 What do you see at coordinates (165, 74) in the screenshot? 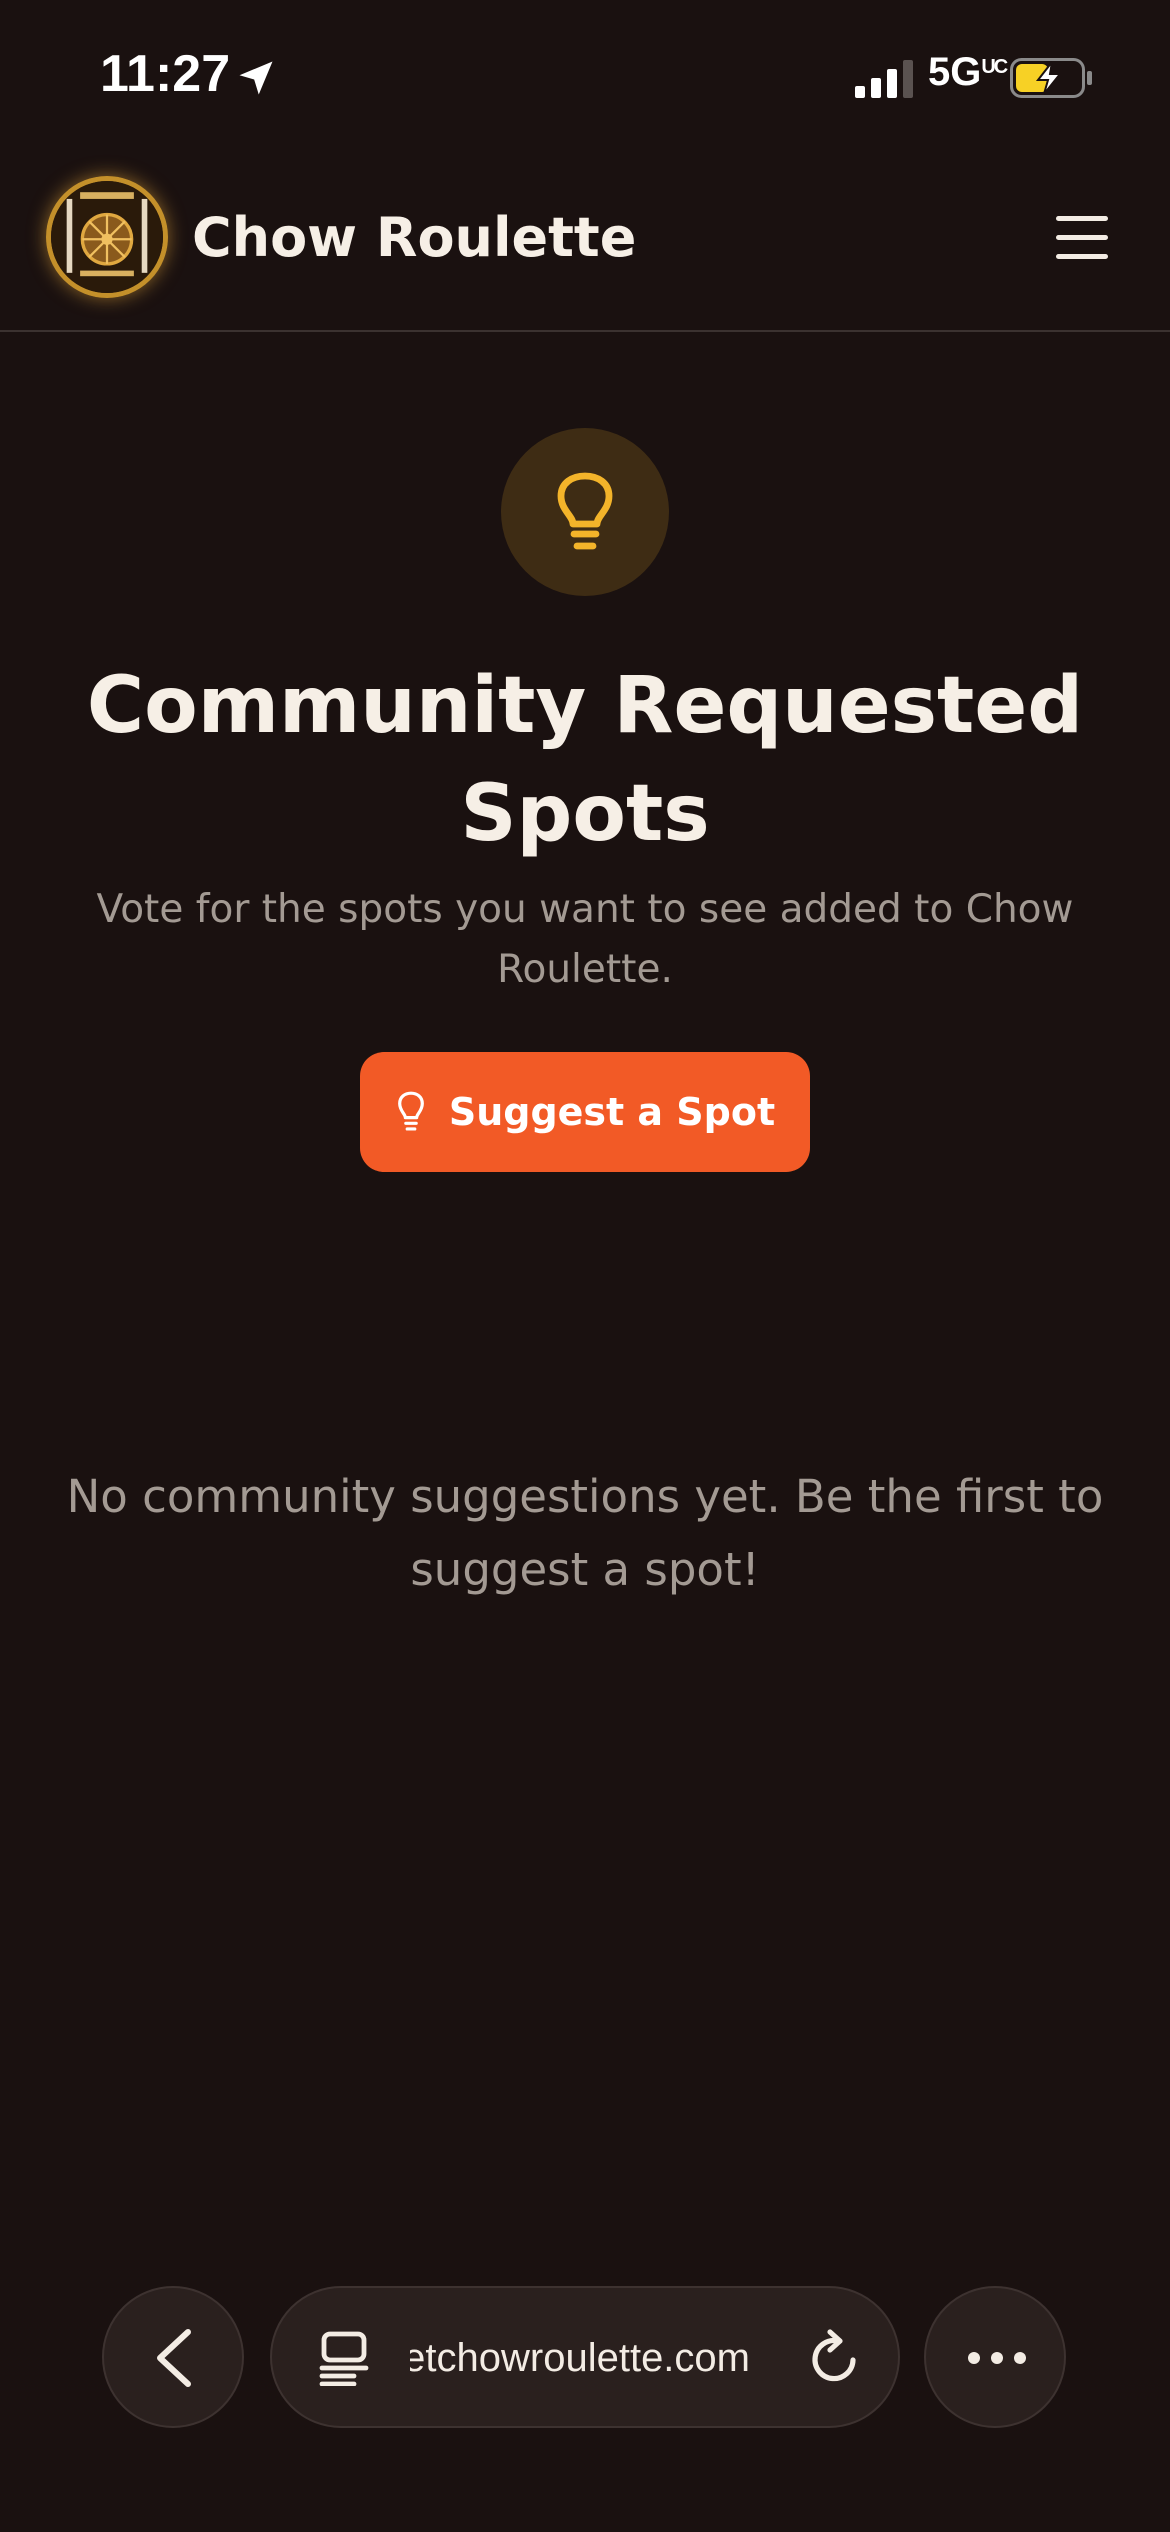
I see `status-time: 11:27` at bounding box center [165, 74].